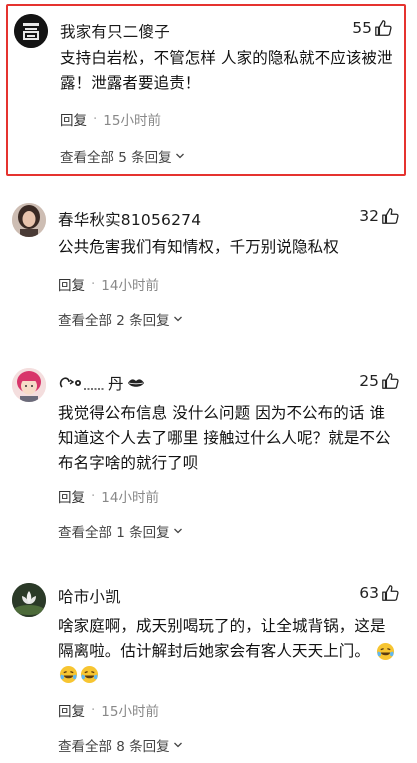 Image resolution: width=417 pixels, height=763 pixels. What do you see at coordinates (369, 381) in the screenshot?
I see `like-count: 25` at bounding box center [369, 381].